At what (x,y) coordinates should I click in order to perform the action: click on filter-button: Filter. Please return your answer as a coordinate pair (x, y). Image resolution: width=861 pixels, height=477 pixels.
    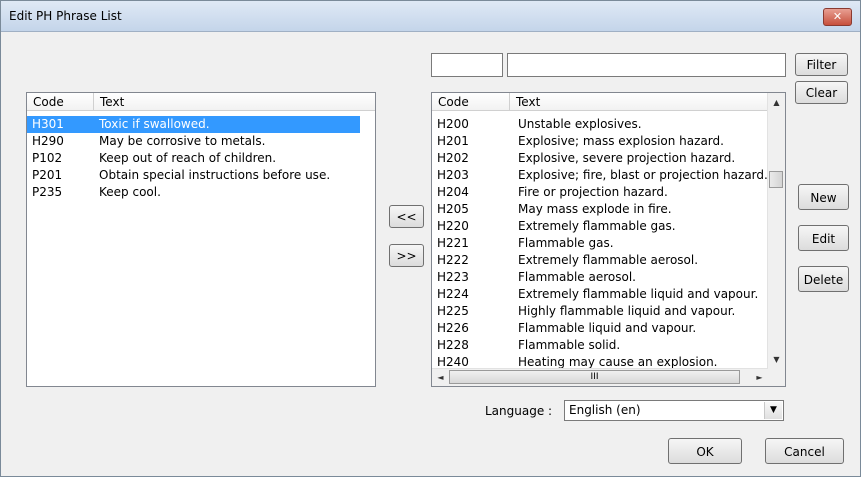
    Looking at the image, I should click on (821, 64).